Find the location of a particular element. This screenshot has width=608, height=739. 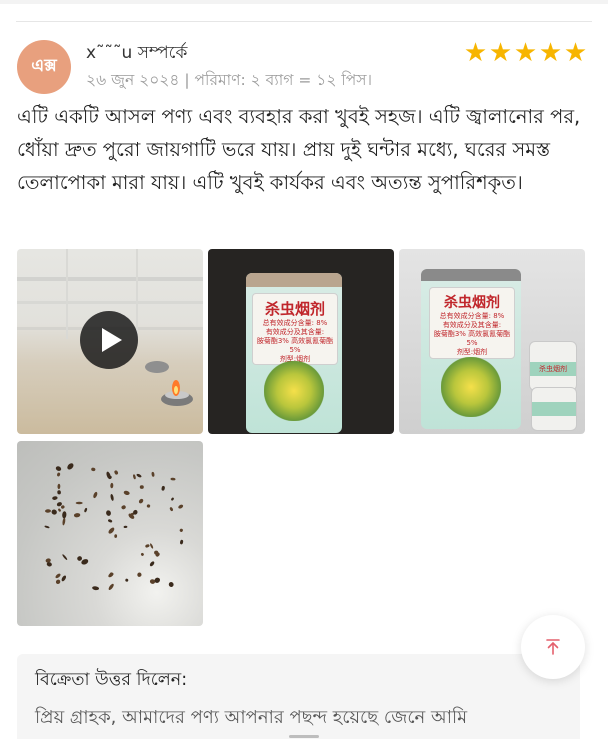

review-meta: ২৬ জুন ২০২৪ | পরিমাণ: ২ ব্যাগ = ১২ পিস। is located at coordinates (229, 81).